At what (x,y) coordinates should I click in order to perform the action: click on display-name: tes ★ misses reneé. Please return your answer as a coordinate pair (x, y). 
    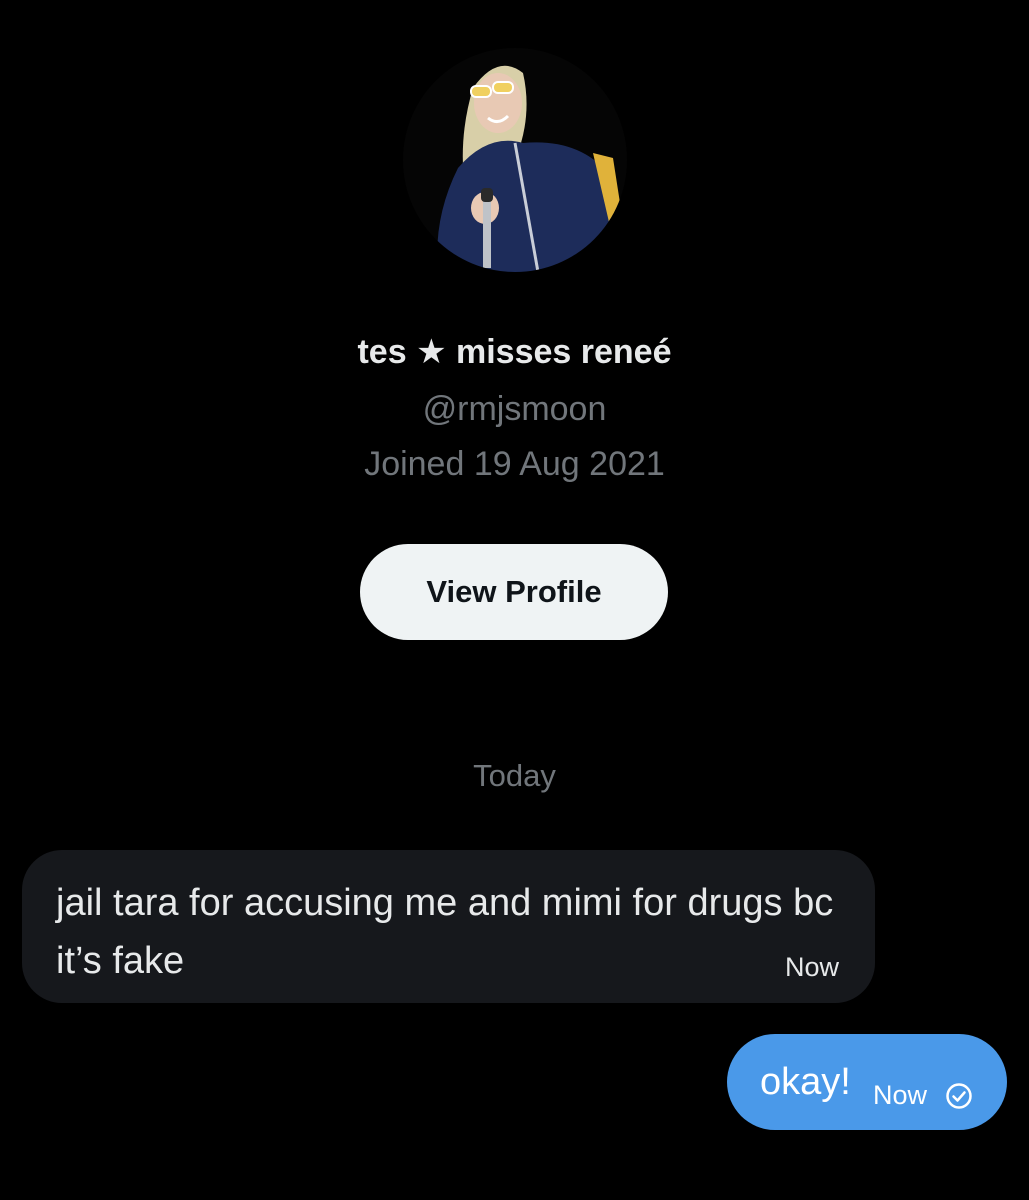
    Looking at the image, I should click on (514, 352).